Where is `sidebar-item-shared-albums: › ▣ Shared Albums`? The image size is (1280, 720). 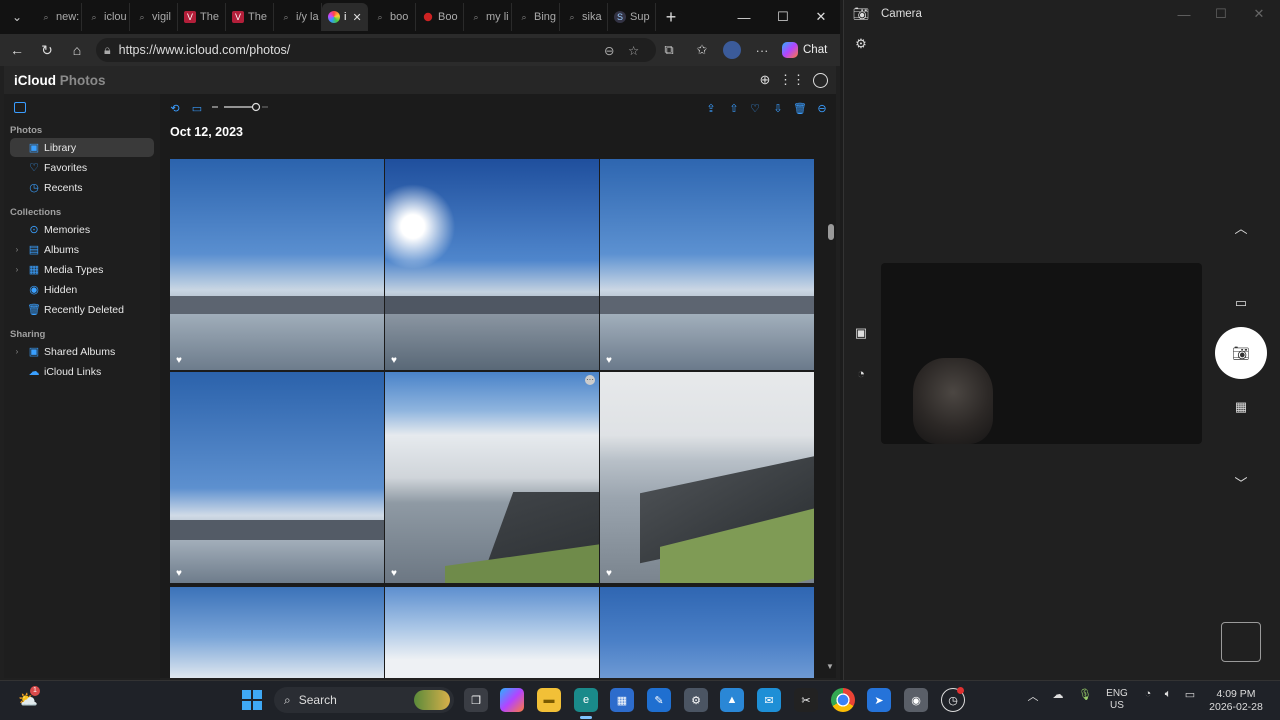
sidebar-item-shared-albums: › ▣ Shared Albums is located at coordinates (82, 351).